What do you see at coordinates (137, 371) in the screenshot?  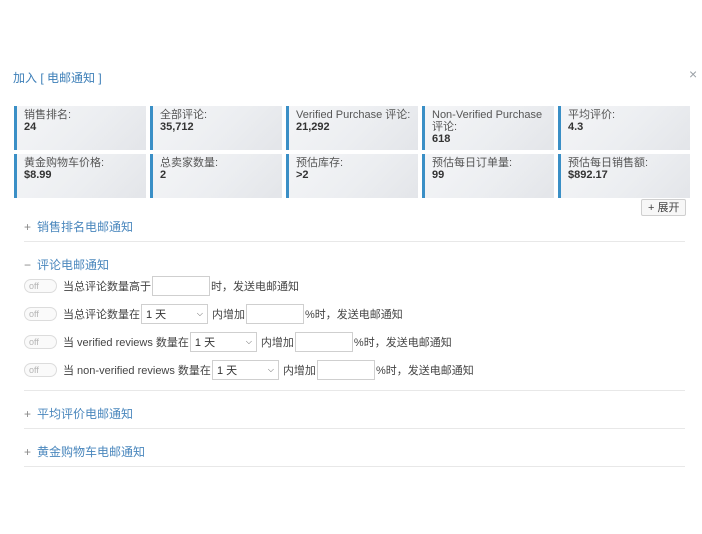 I see `rule-text: 当 non-verified reviews 数量在` at bounding box center [137, 371].